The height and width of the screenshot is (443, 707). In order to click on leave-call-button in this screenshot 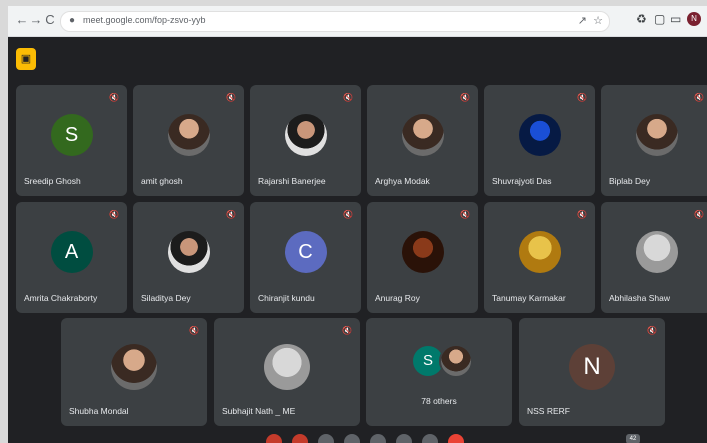, I will do `click(456, 438)`.